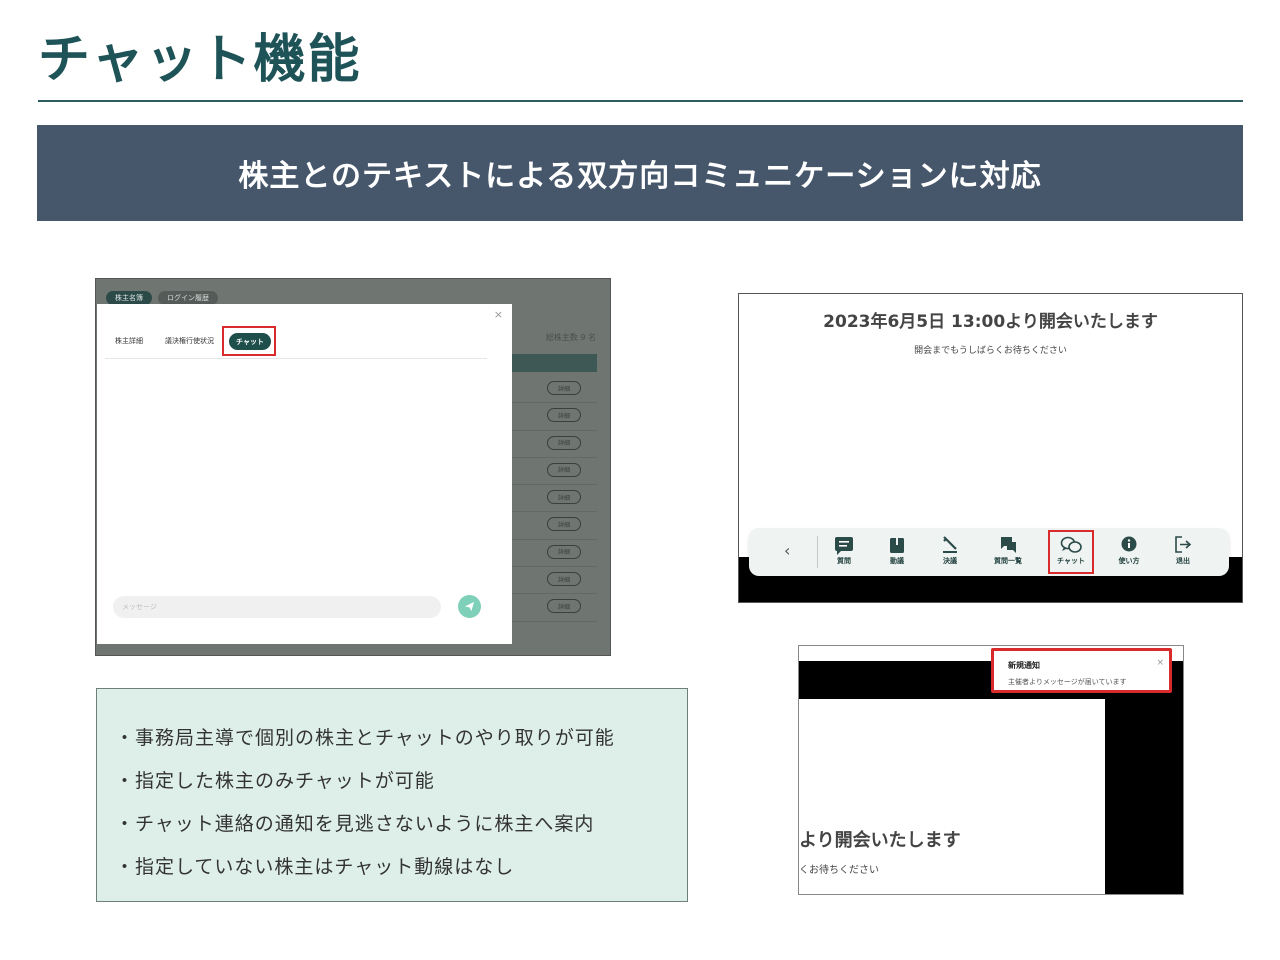 This screenshot has width=1280, height=960. Describe the element at coordinates (1024, 665) in the screenshot. I see `notification-title: 新規通知` at that location.